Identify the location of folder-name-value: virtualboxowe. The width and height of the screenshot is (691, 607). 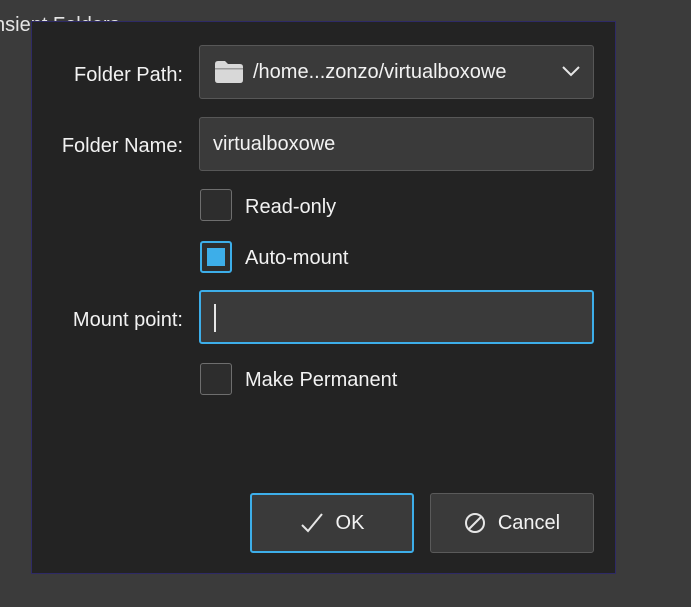
(274, 144).